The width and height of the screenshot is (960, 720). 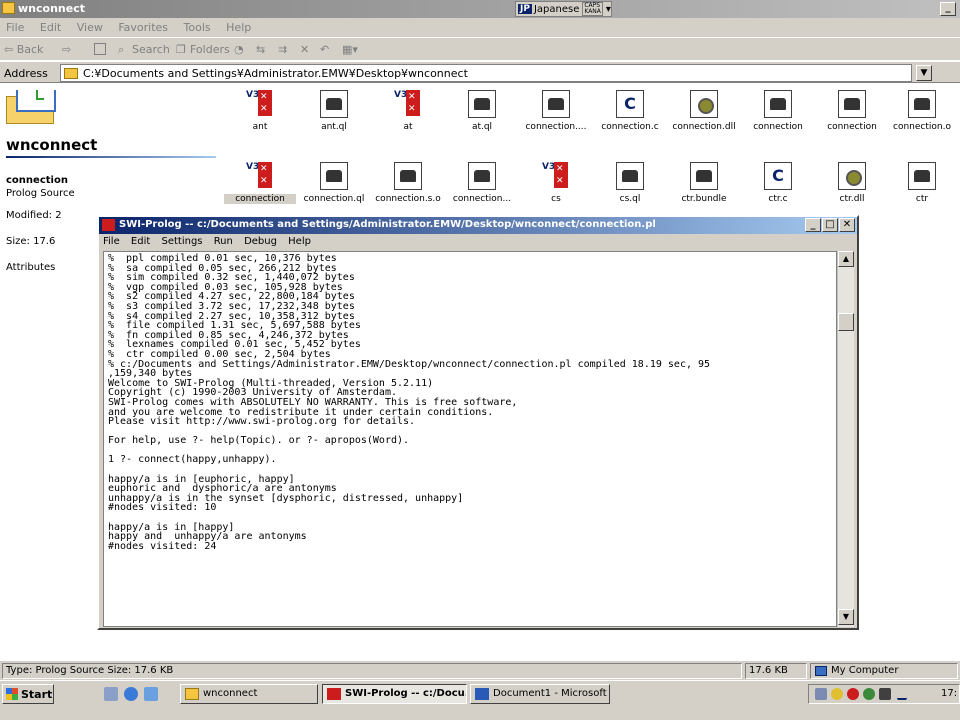 I want to click on undo-icon: ↶, so click(x=324, y=49).